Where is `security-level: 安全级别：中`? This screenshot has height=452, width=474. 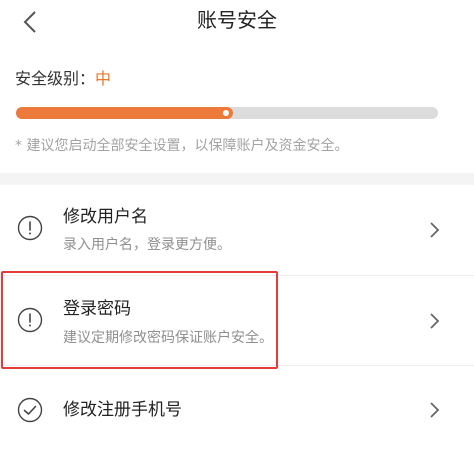
security-level: 安全级别：中 is located at coordinates (63, 79).